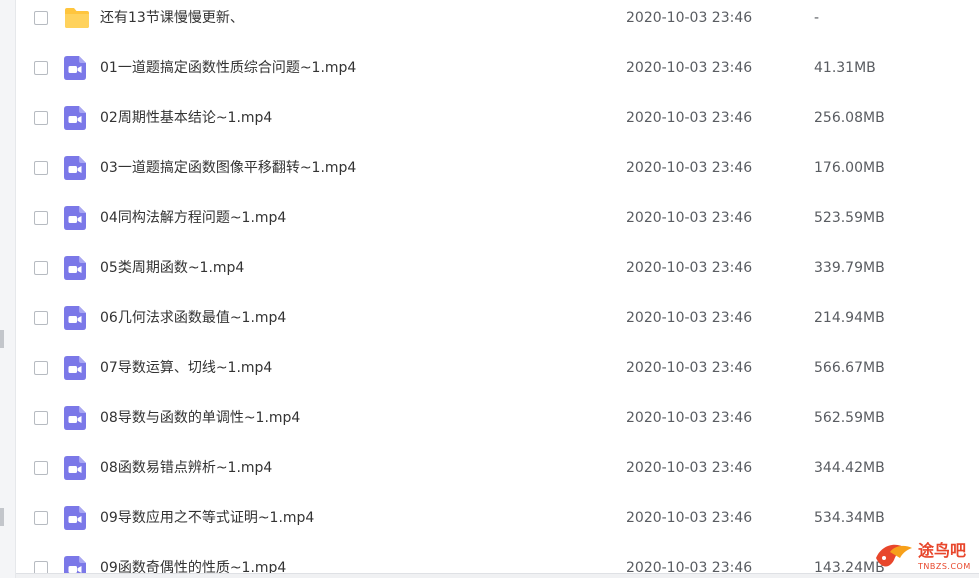  I want to click on file-name: 05类周期函数~1.mp4, so click(172, 268).